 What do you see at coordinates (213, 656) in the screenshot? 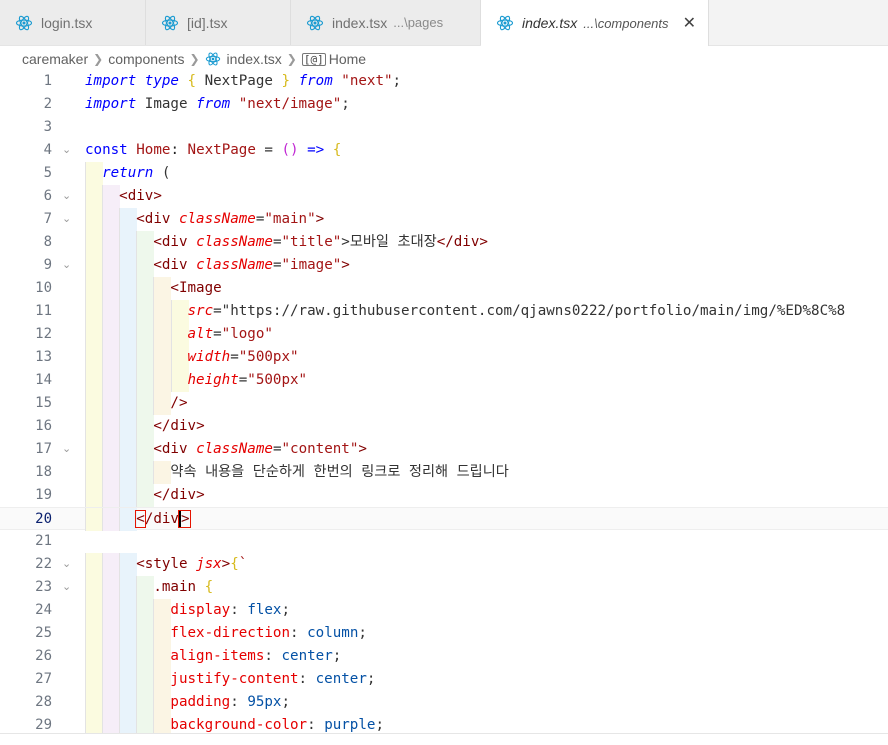
I see `code-text: align-items: center;` at bounding box center [213, 656].